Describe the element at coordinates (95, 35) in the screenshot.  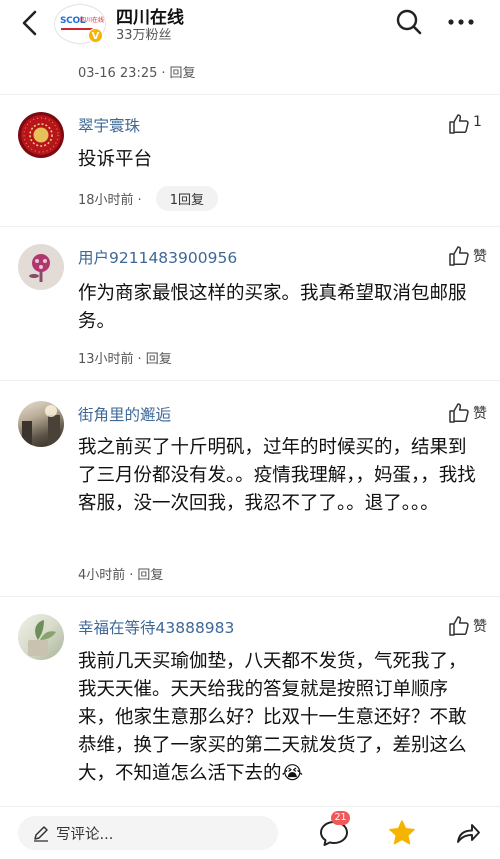
I see `verified-badge-icon: V` at that location.